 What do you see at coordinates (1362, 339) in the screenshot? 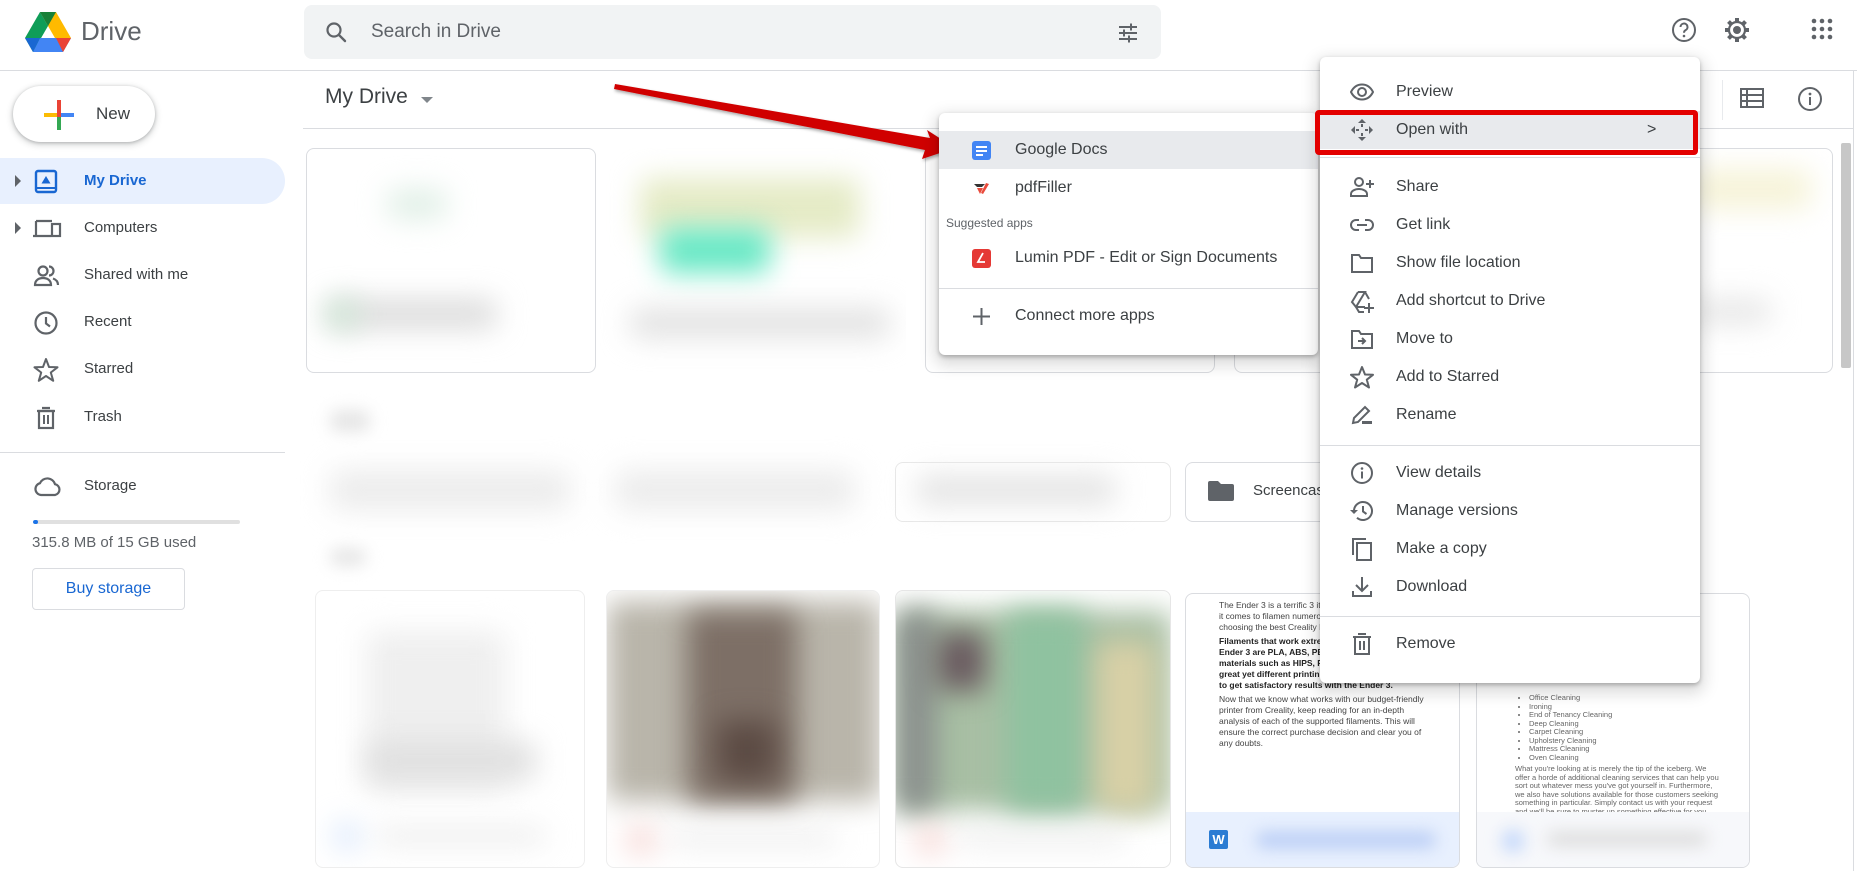
I see `move-to-icon` at bounding box center [1362, 339].